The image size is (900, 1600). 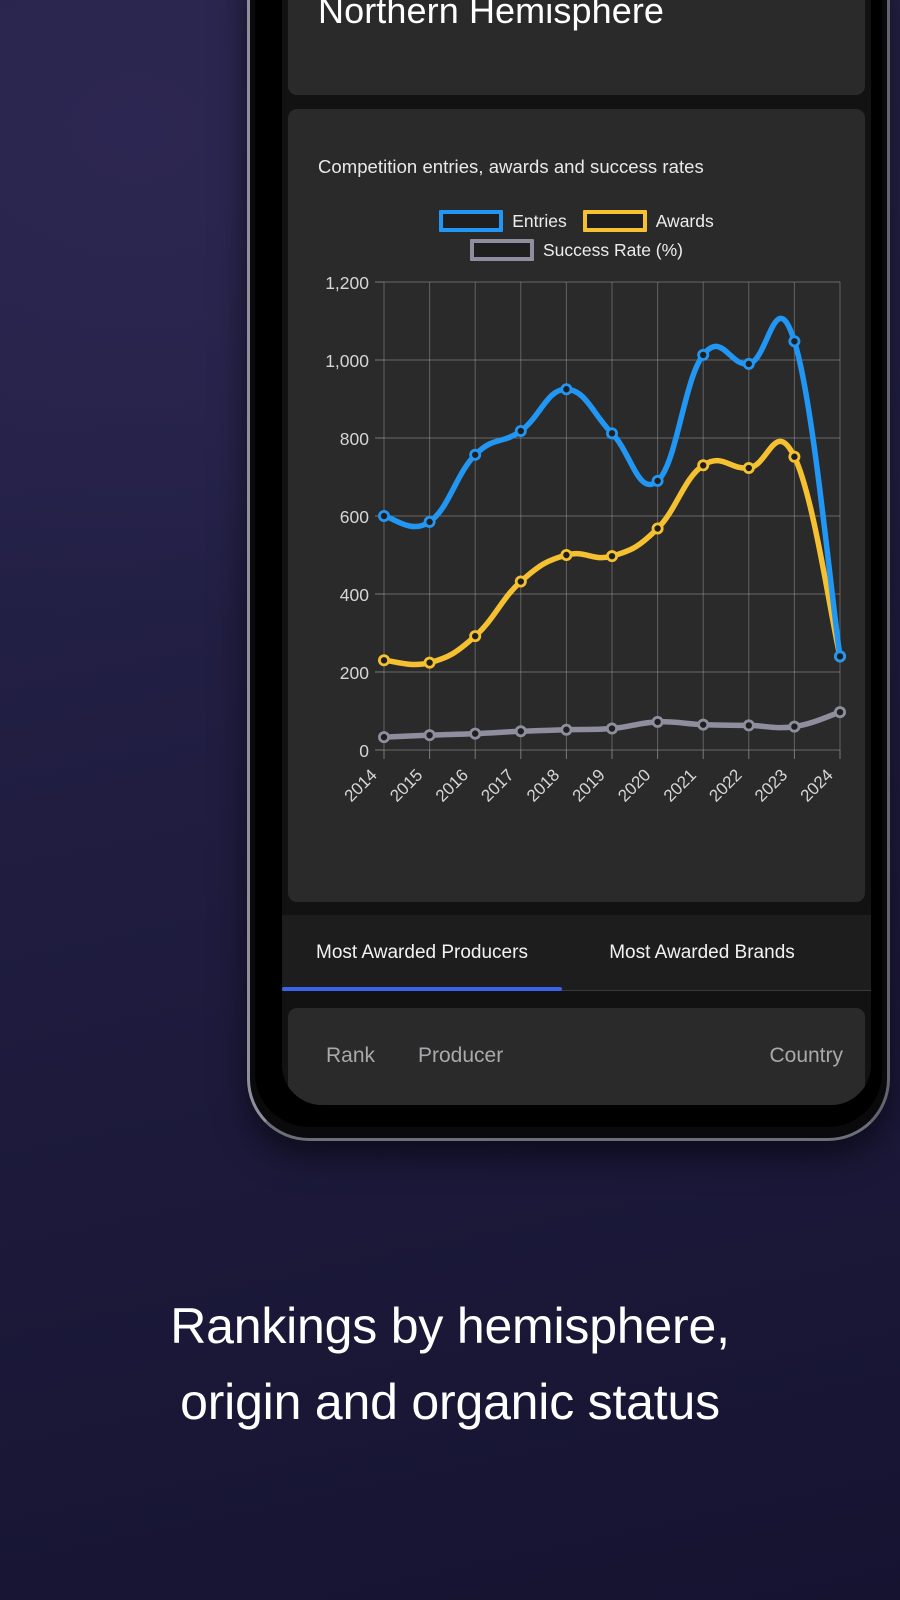 I want to click on legend-item-awards: Awards, so click(x=648, y=221).